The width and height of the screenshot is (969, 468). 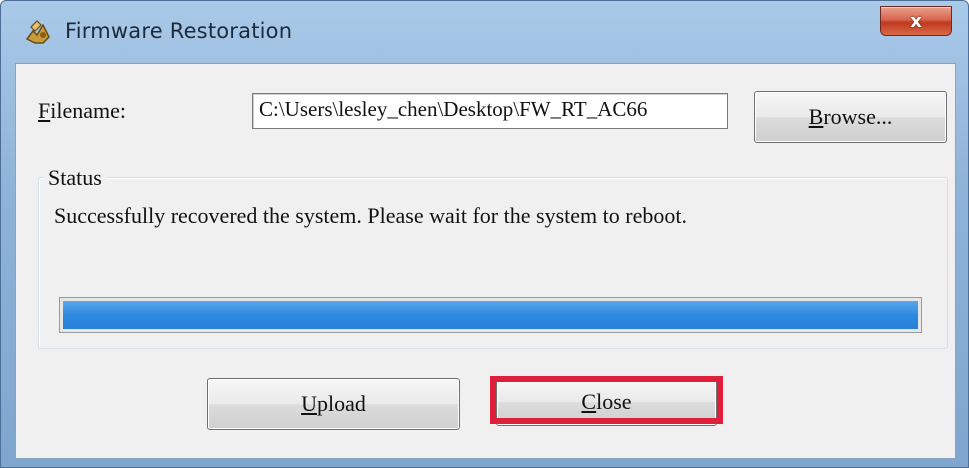 I want to click on browse-accesskey: B, so click(x=816, y=116).